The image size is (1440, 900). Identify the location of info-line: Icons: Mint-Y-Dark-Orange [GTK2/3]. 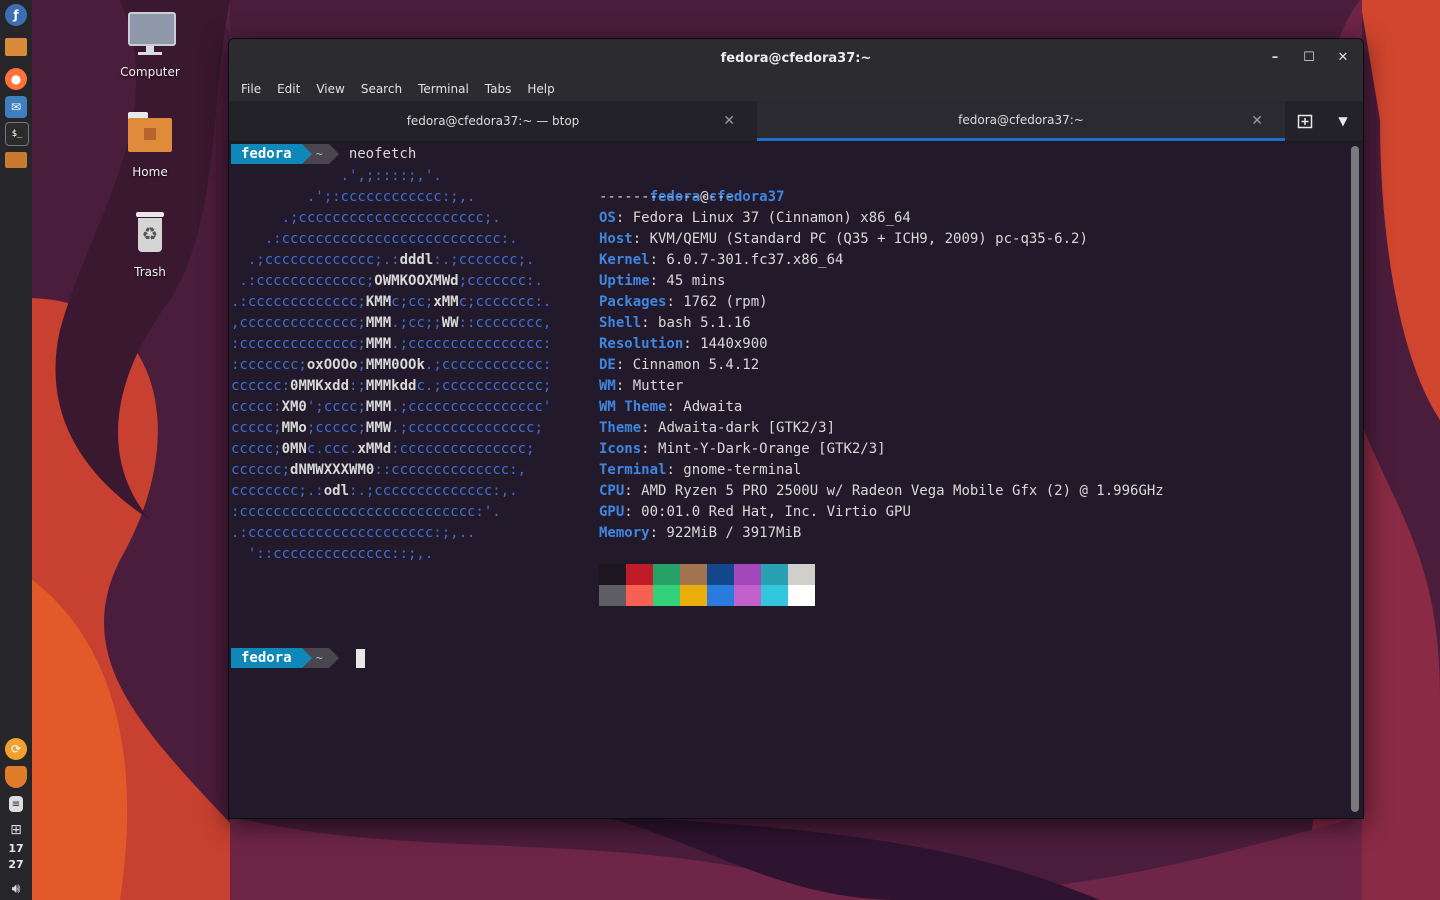
(742, 449).